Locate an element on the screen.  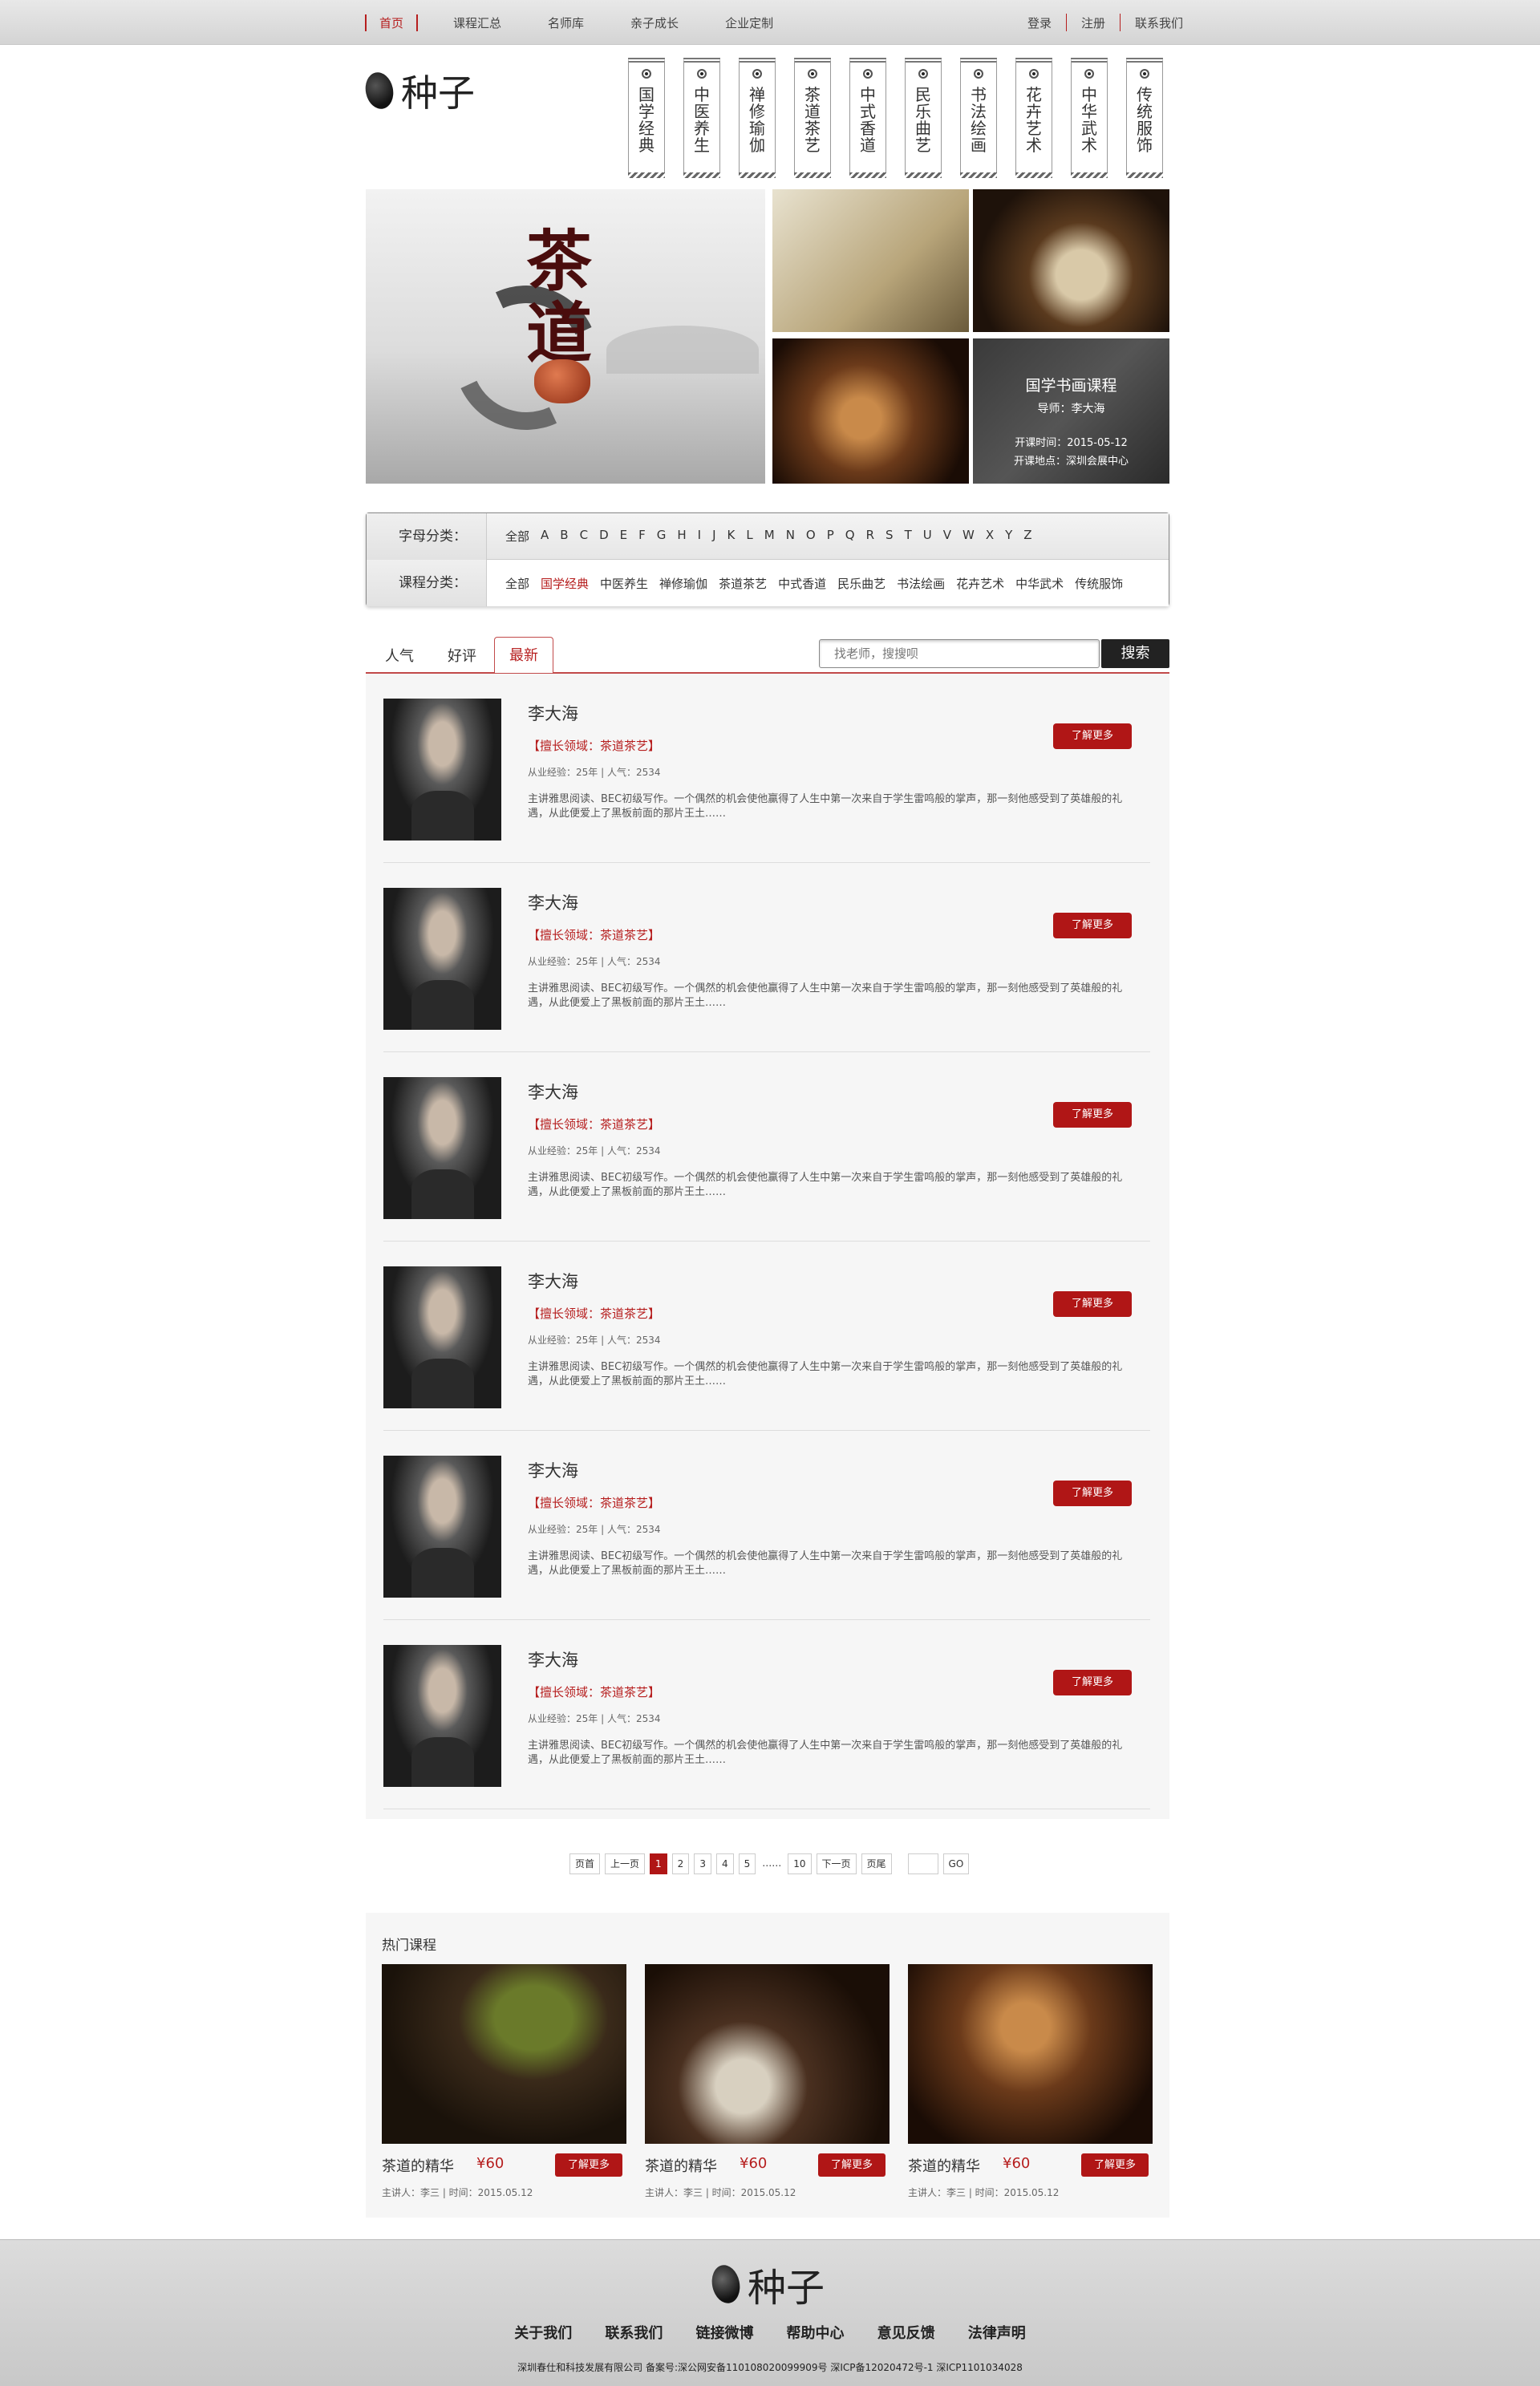
alpha-filter-option: J is located at coordinates (713, 536).